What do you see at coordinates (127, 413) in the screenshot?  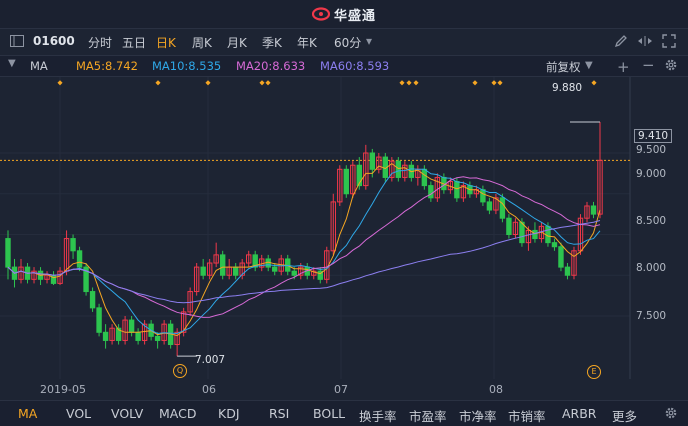 I see `indicator-tab-volv: VOLV` at bounding box center [127, 413].